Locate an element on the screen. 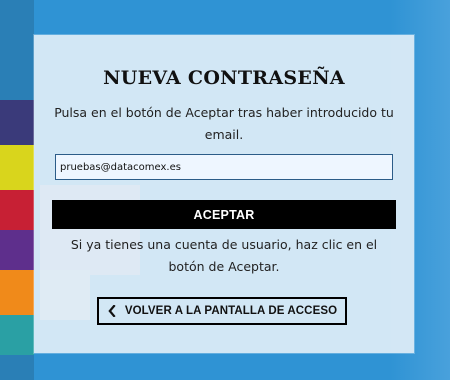 The height and width of the screenshot is (380, 450). color-block-red is located at coordinates (17, 210).